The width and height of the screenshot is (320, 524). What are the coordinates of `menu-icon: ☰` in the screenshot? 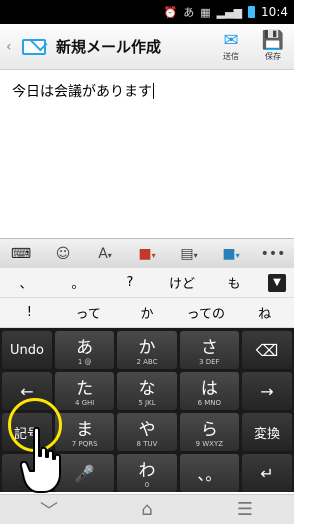 It's located at (245, 509).